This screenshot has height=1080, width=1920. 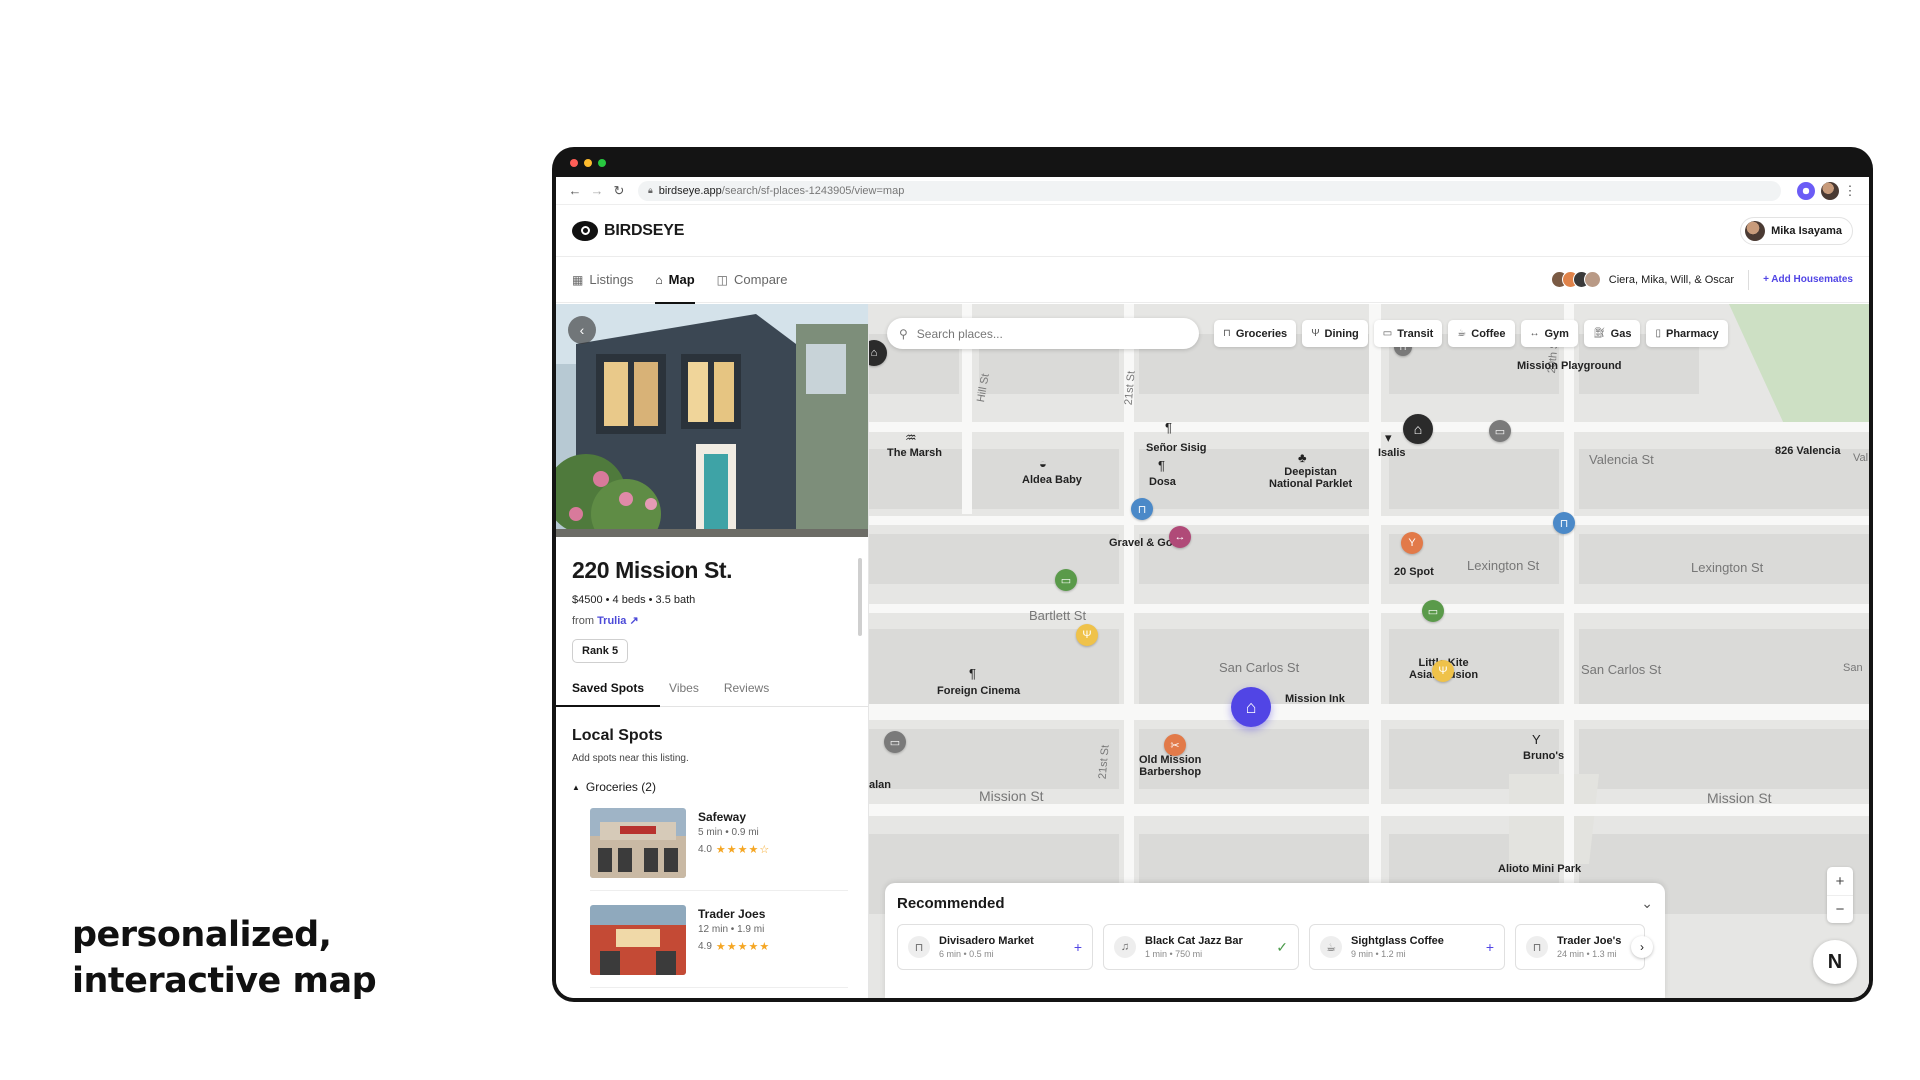 I want to click on street-label: Val, so click(x=1861, y=458).